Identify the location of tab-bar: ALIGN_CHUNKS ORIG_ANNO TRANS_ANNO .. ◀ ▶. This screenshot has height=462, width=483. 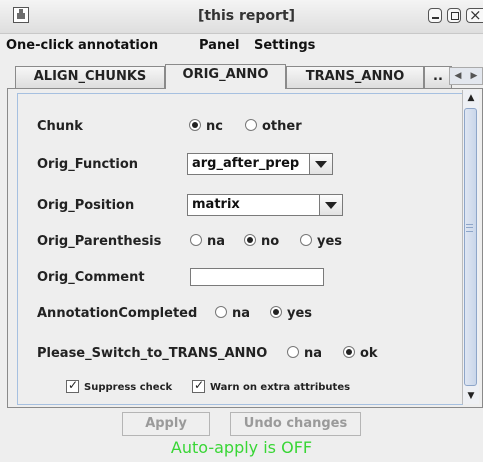
(249, 76).